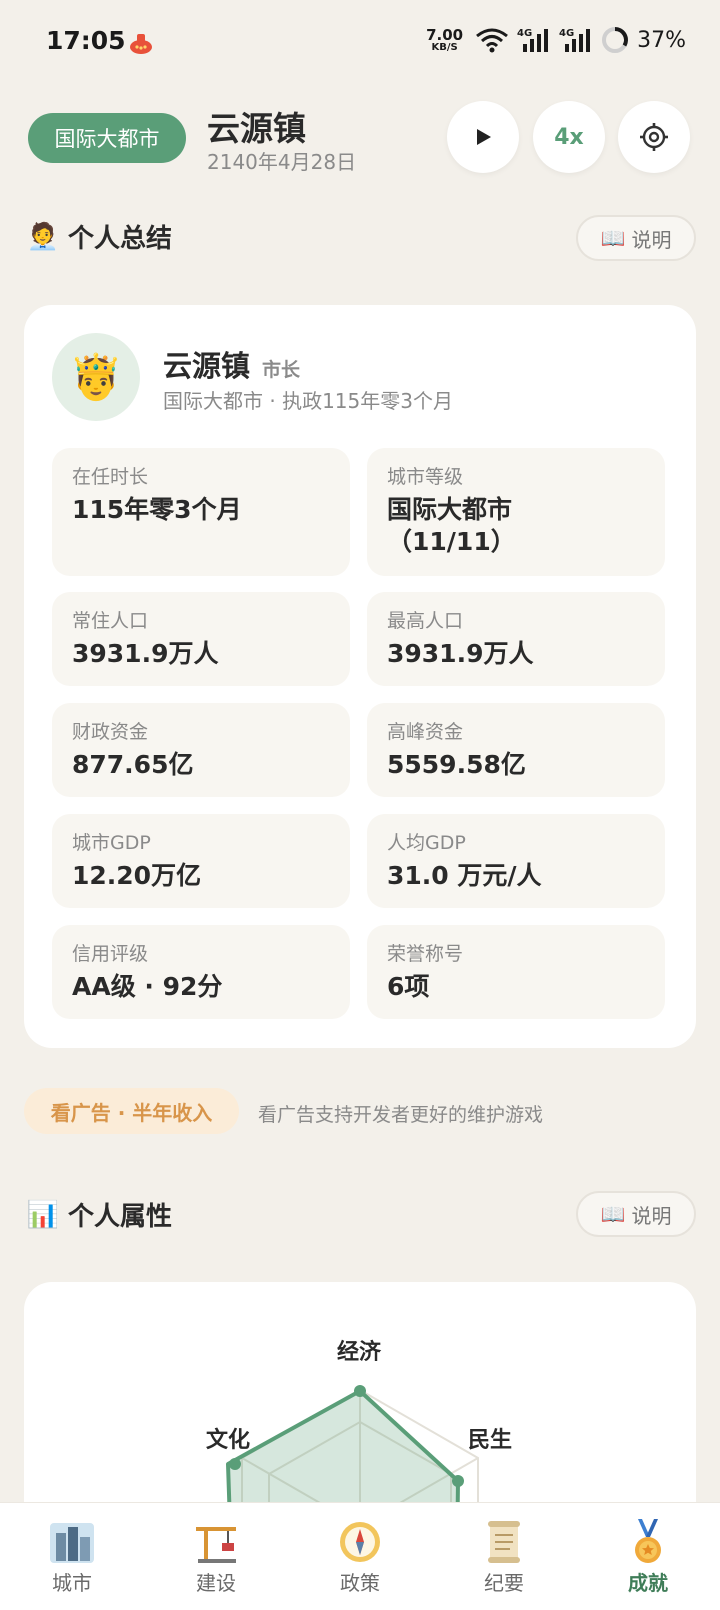  I want to click on stat-label: 在任时长, so click(110, 477).